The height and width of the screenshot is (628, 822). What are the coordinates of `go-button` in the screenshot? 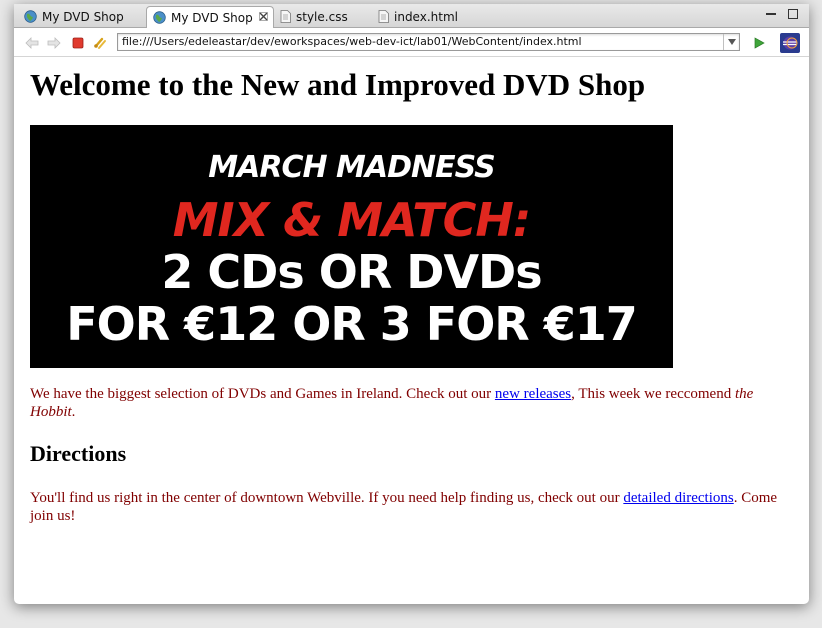 It's located at (759, 43).